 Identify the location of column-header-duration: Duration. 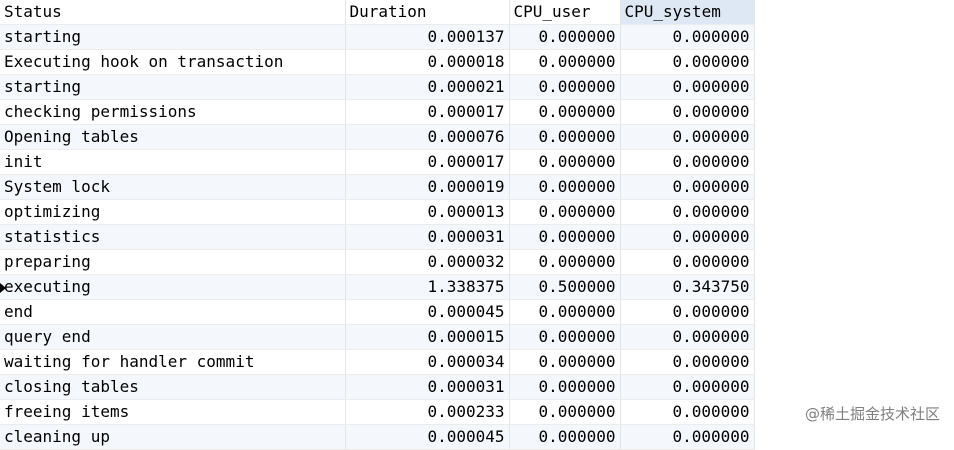
(427, 12).